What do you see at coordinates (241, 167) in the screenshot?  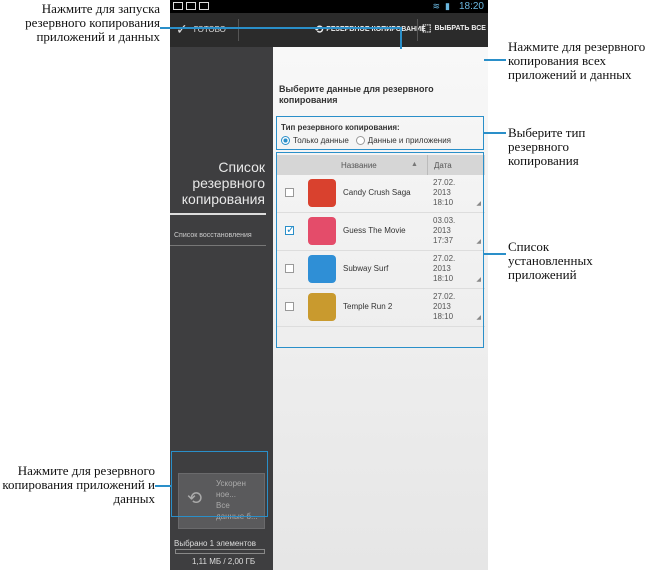 I see `sidebar-title-line: Список` at bounding box center [241, 167].